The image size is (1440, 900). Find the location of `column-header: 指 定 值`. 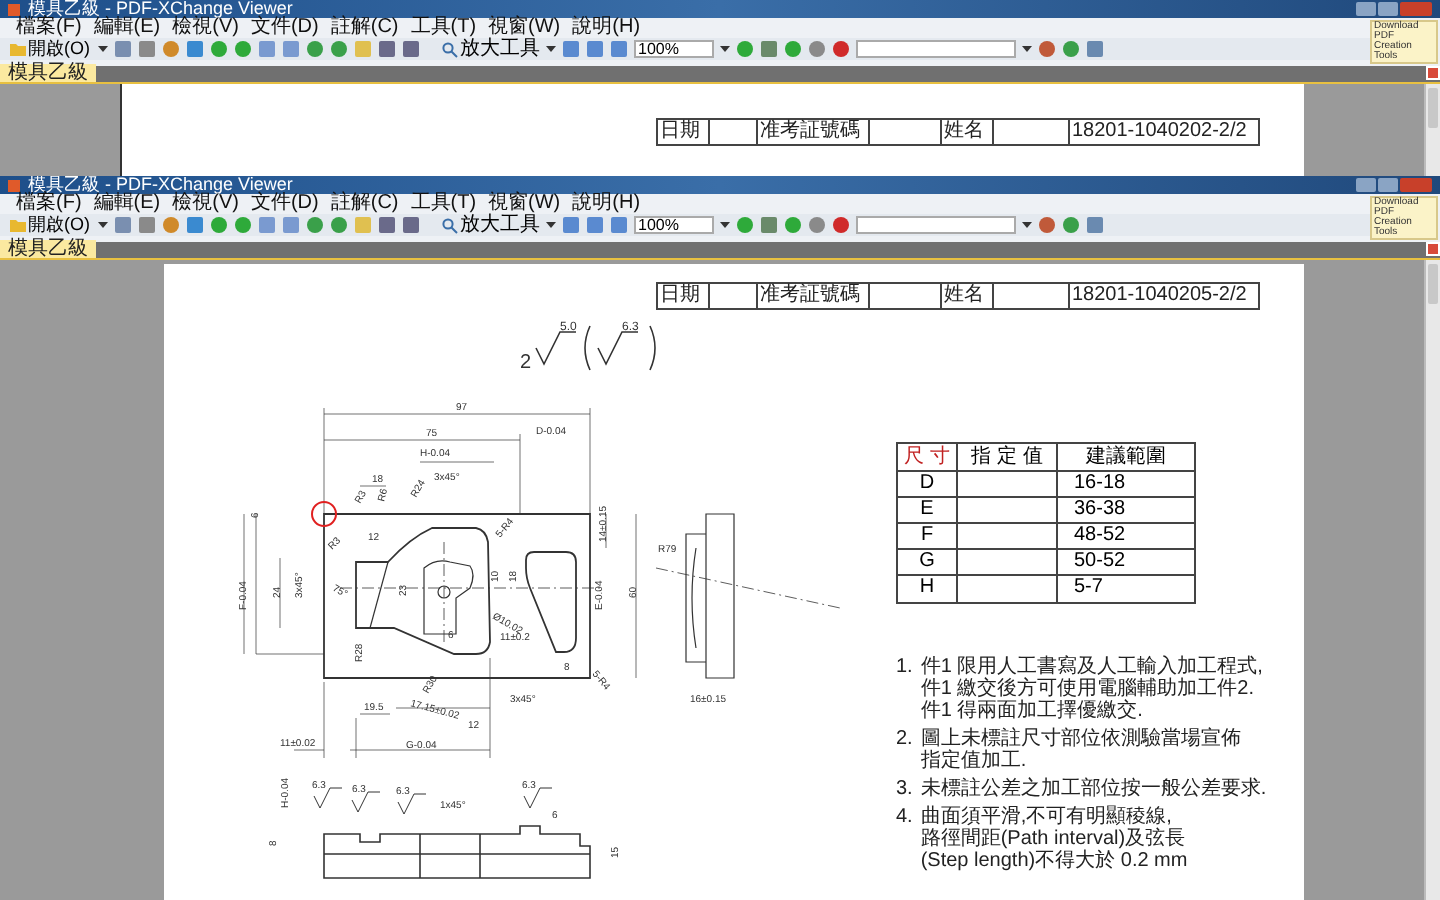

column-header: 指 定 值 is located at coordinates (1008, 457).